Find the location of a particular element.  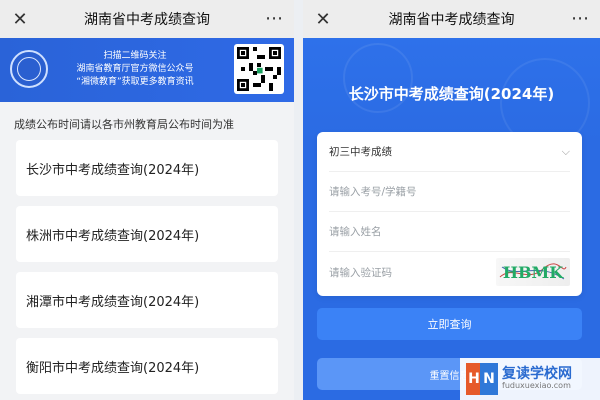

banner-text: 扫描二维码关注 湖南省教育厅官方微信公众号 “湘微教育”获取更多教育资讯 is located at coordinates (135, 69).